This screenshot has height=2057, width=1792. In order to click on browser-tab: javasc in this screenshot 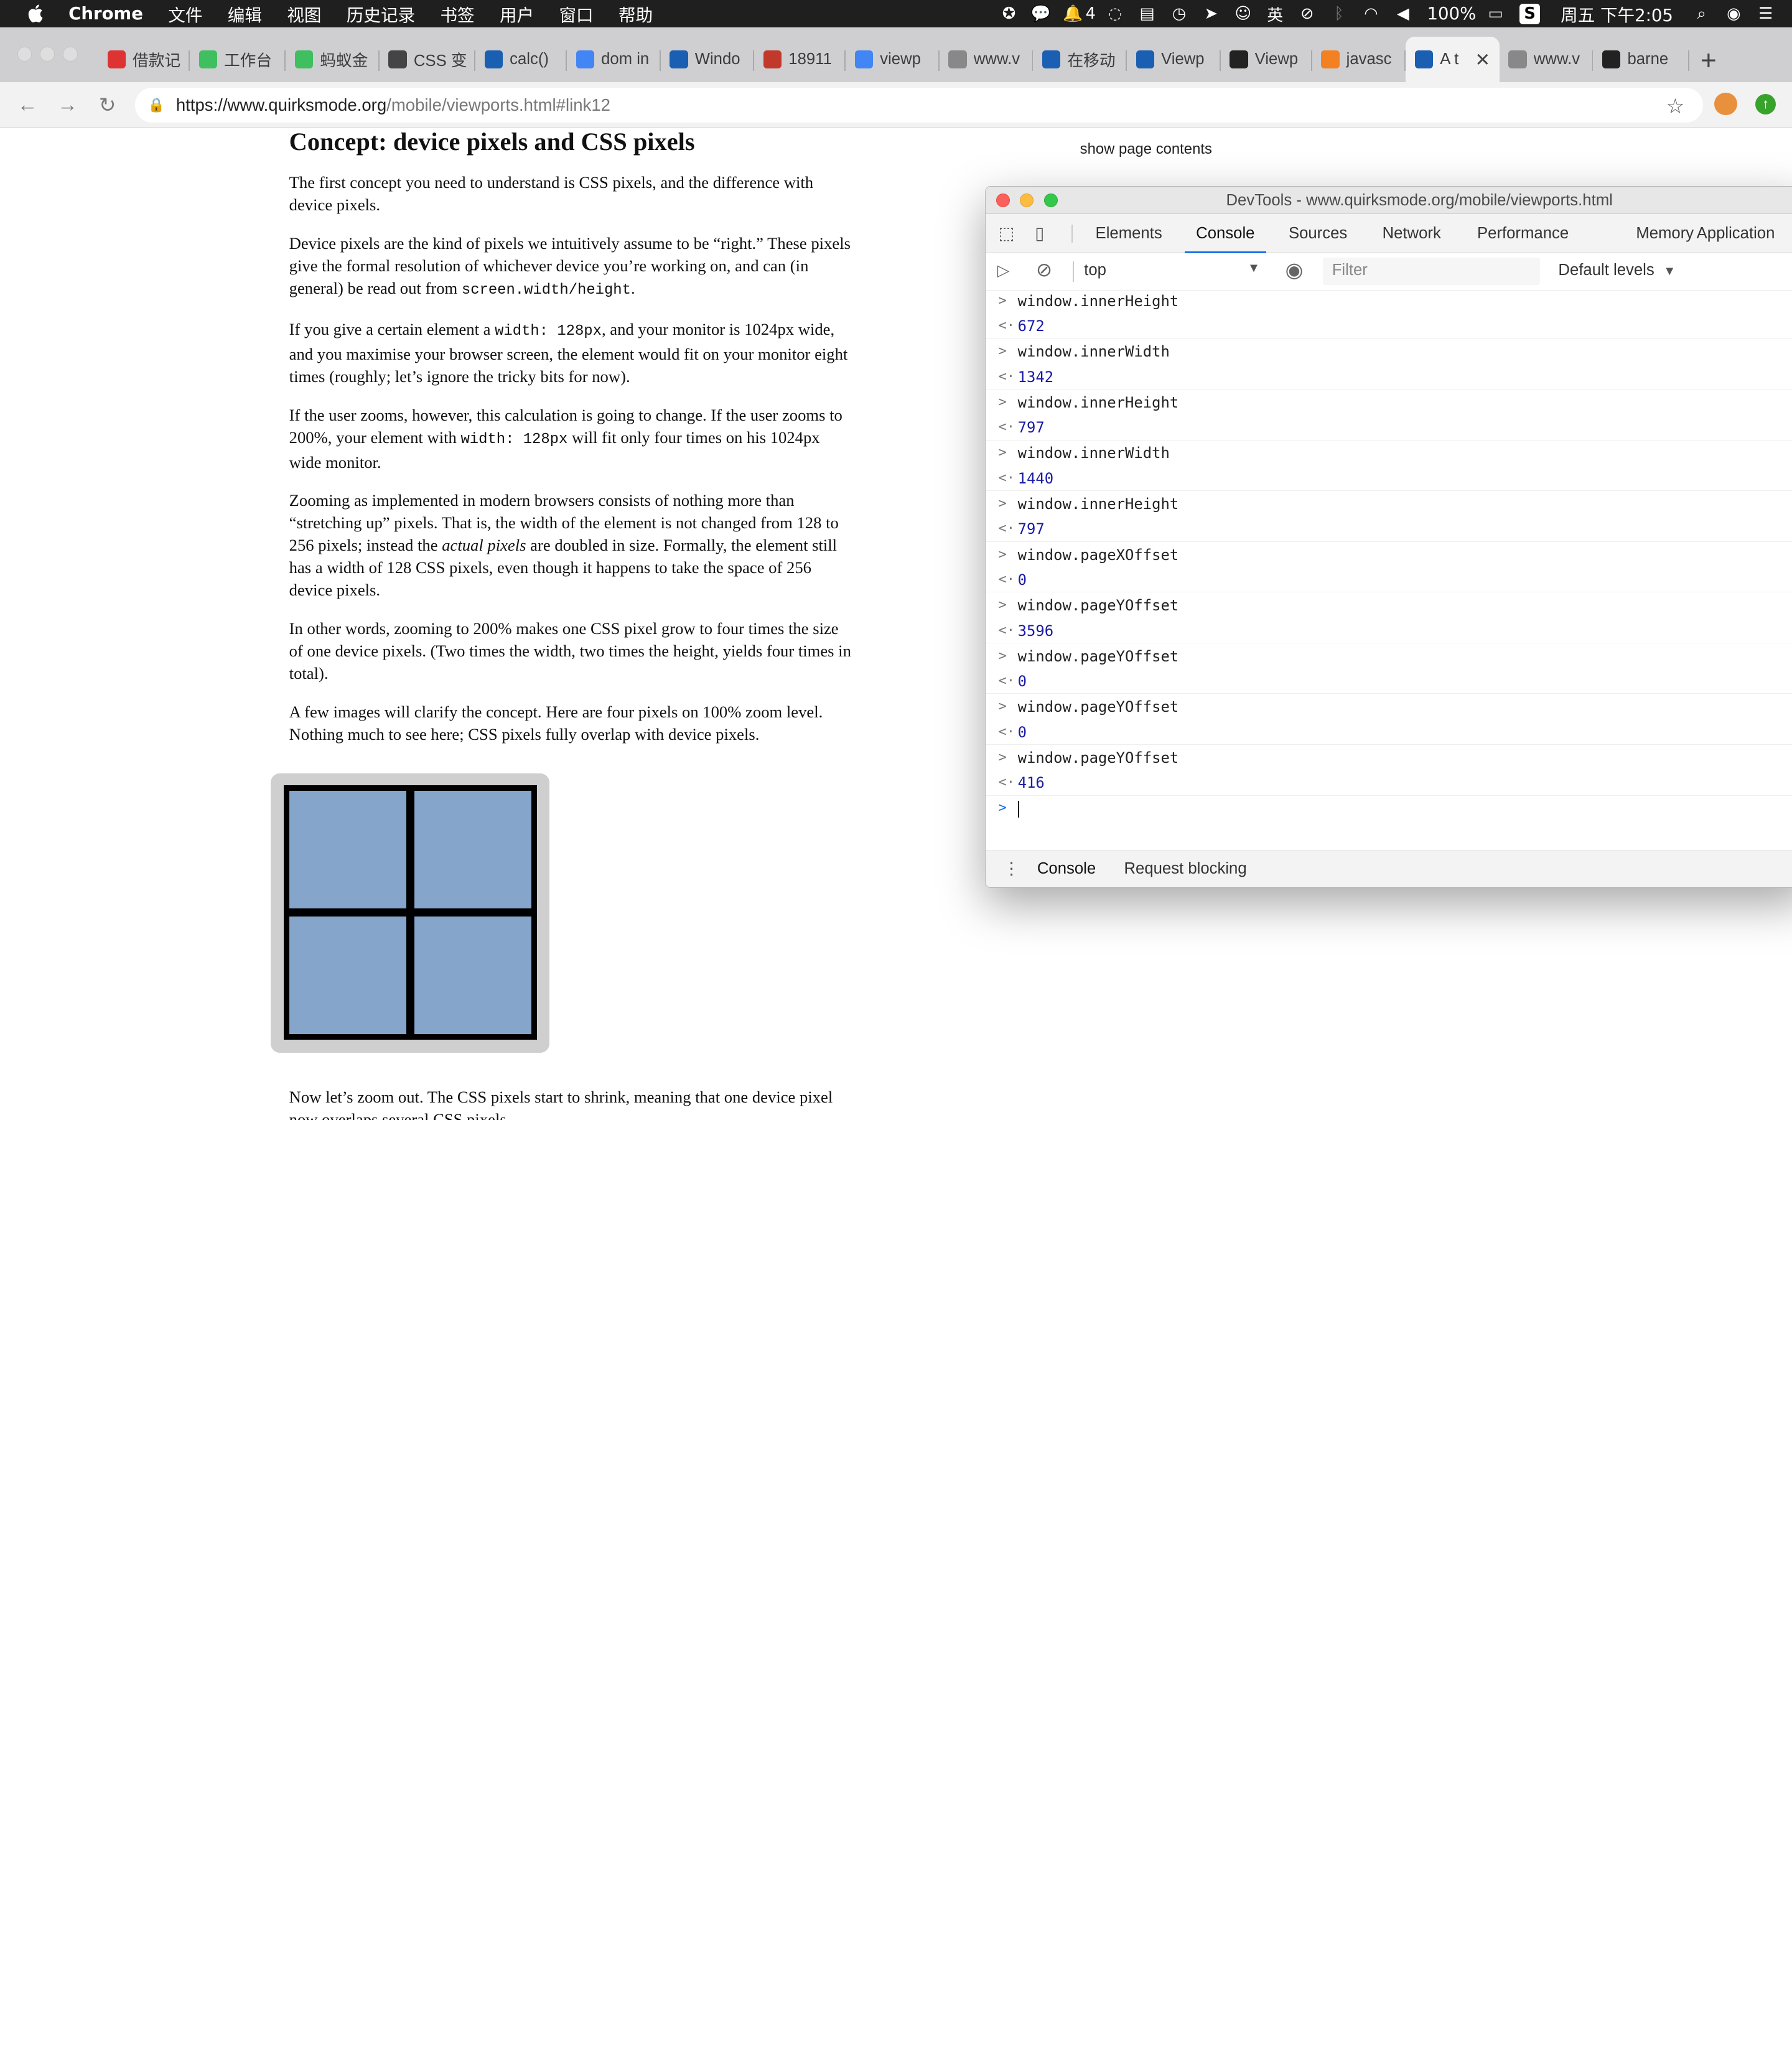, I will do `click(1359, 59)`.